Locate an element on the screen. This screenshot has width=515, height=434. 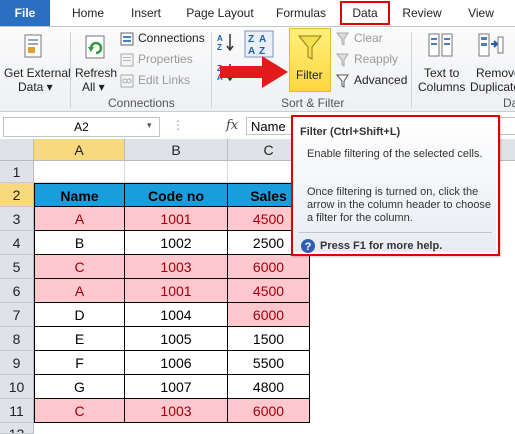
table-cell-b10: 1007 is located at coordinates (176, 387).